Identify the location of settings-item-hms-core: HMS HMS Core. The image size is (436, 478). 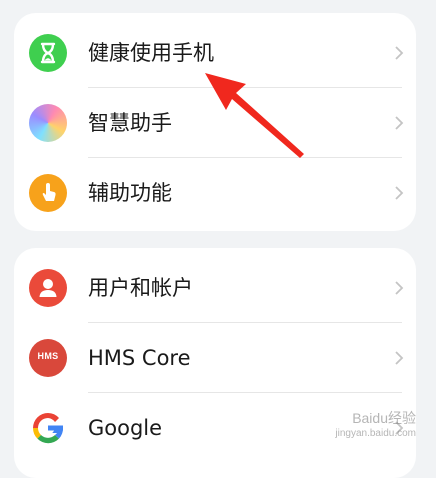
(215, 358).